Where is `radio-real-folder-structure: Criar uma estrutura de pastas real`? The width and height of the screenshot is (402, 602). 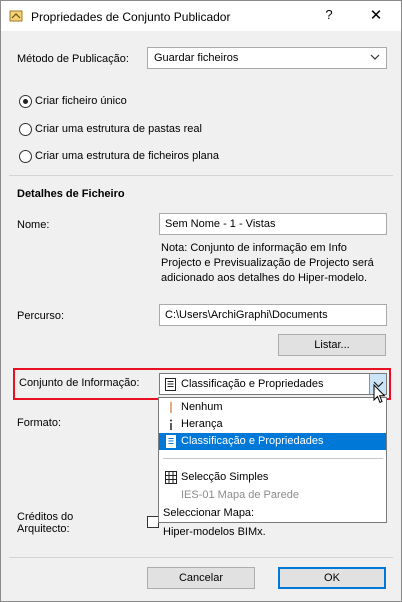 radio-real-folder-structure: Criar uma estrutura de pastas real is located at coordinates (149, 130).